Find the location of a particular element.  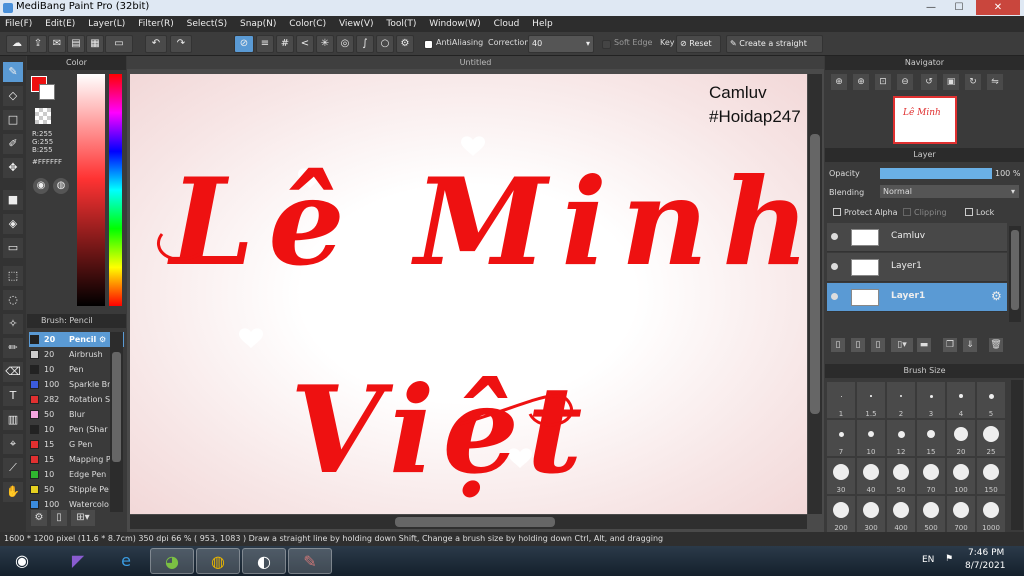

layer-row: Layer1 is located at coordinates (917, 267).